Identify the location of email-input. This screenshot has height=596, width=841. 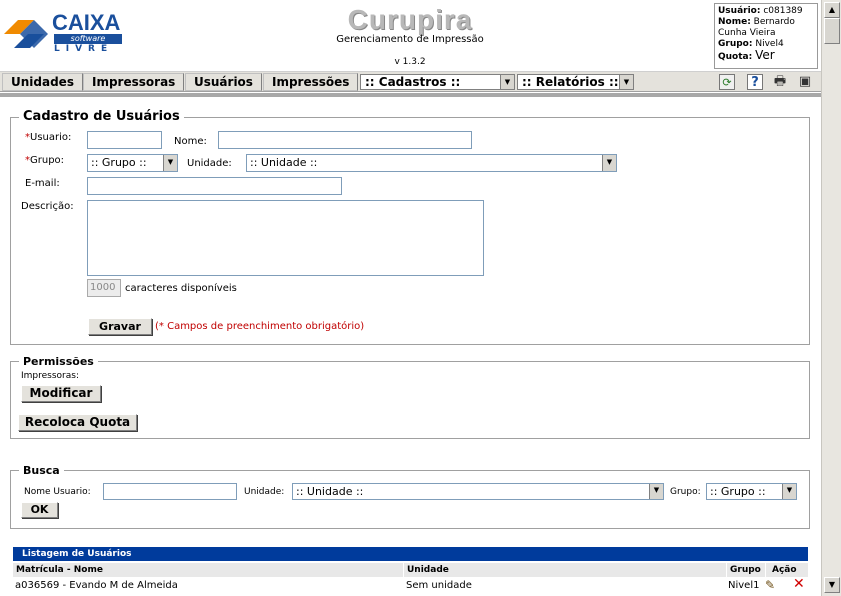
(214, 186).